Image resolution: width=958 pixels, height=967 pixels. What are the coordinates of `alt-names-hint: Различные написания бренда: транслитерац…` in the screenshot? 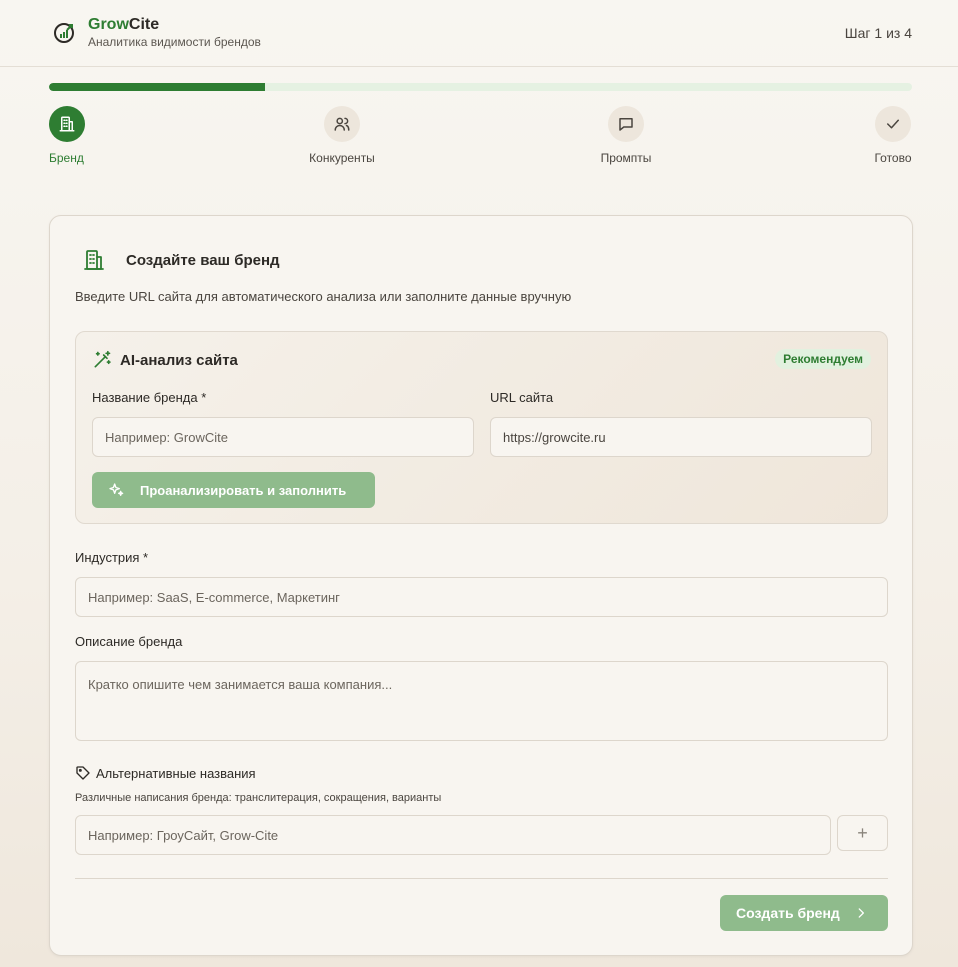 It's located at (258, 798).